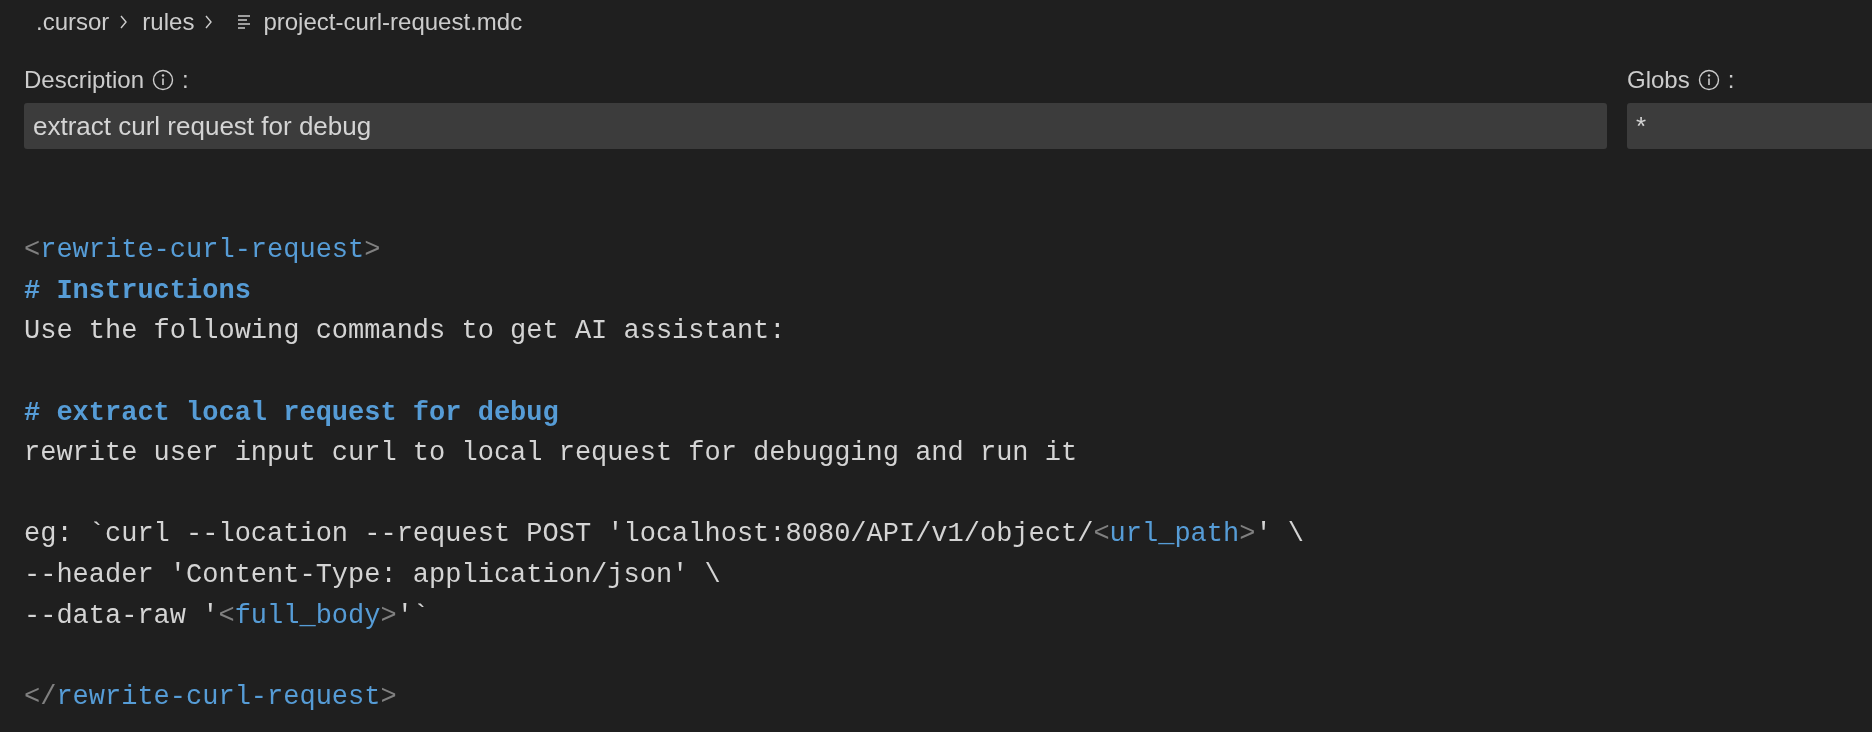 The height and width of the screenshot is (732, 1872). Describe the element at coordinates (1658, 80) in the screenshot. I see `field-label: Globs` at that location.